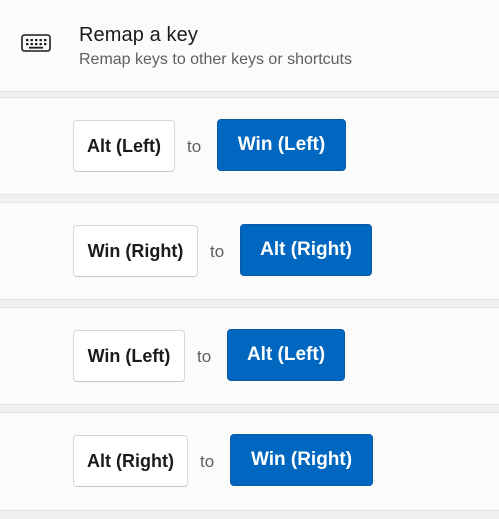 This screenshot has width=499, height=519. What do you see at coordinates (301, 460) in the screenshot?
I see `target-key-button: Win (Right)` at bounding box center [301, 460].